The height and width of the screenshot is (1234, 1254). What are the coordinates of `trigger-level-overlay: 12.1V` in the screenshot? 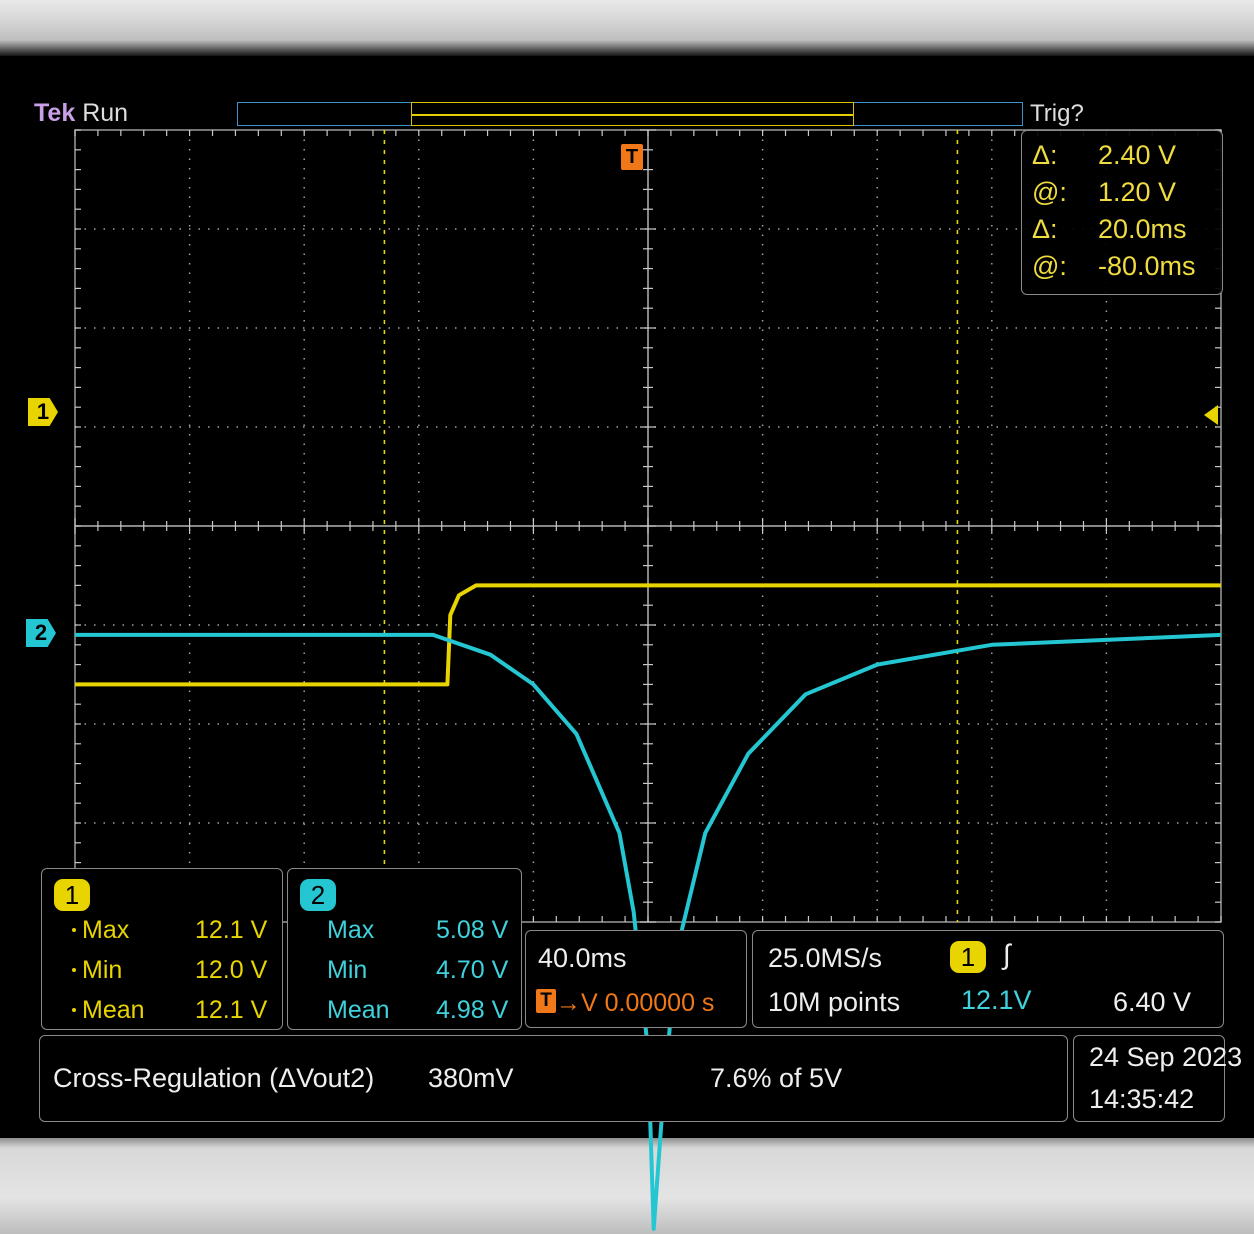 It's located at (996, 1000).